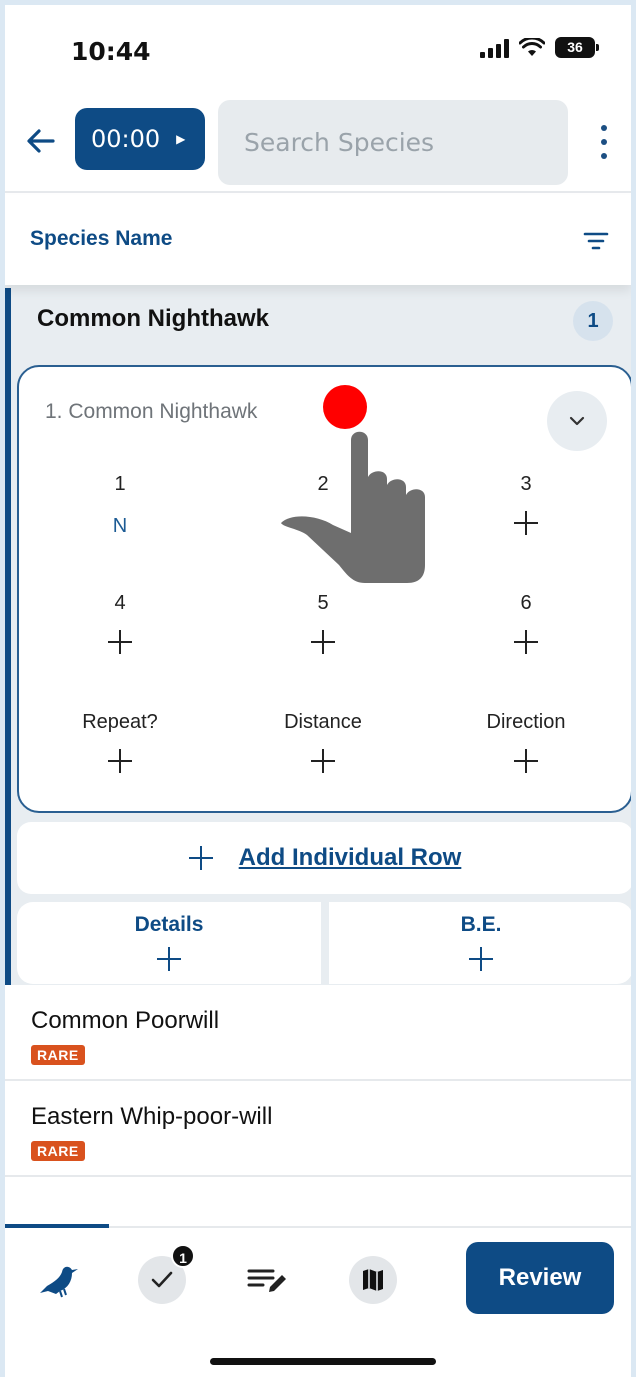  I want to click on bottom-tab-bar: 1 Review, so click(318, 1300).